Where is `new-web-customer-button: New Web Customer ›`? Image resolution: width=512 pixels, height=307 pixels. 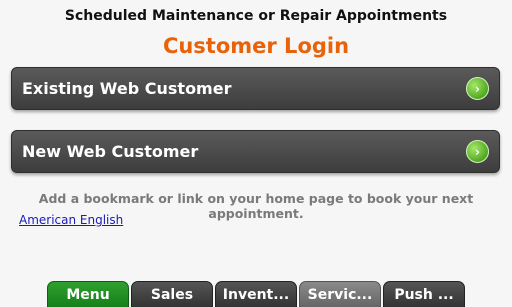 new-web-customer-button: New Web Customer › is located at coordinates (255, 151).